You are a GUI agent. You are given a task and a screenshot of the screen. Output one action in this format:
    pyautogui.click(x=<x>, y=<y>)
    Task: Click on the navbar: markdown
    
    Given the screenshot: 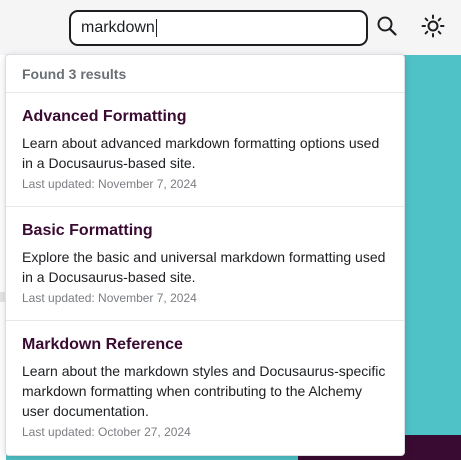 What is the action you would take?
    pyautogui.click(x=230, y=27)
    